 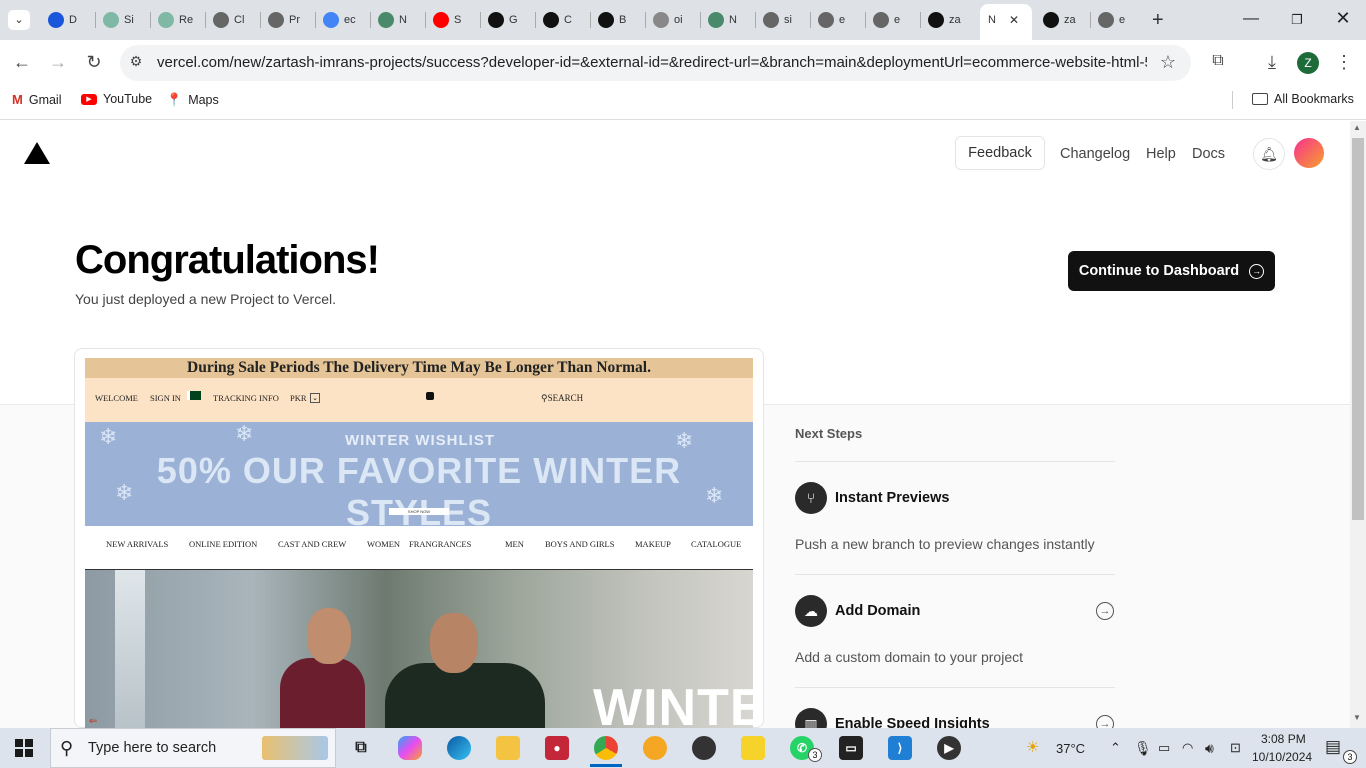 I want to click on browser-tab: ec, so click(x=345, y=20).